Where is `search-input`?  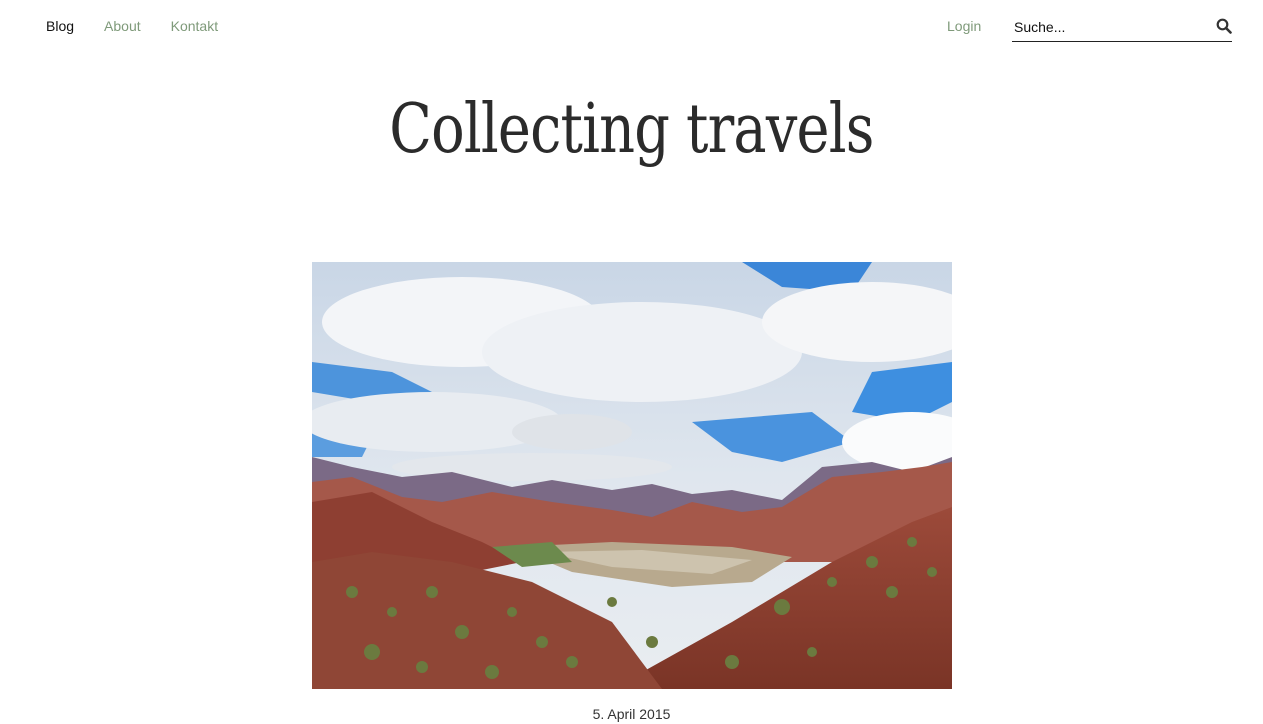
search-input is located at coordinates (1109, 27).